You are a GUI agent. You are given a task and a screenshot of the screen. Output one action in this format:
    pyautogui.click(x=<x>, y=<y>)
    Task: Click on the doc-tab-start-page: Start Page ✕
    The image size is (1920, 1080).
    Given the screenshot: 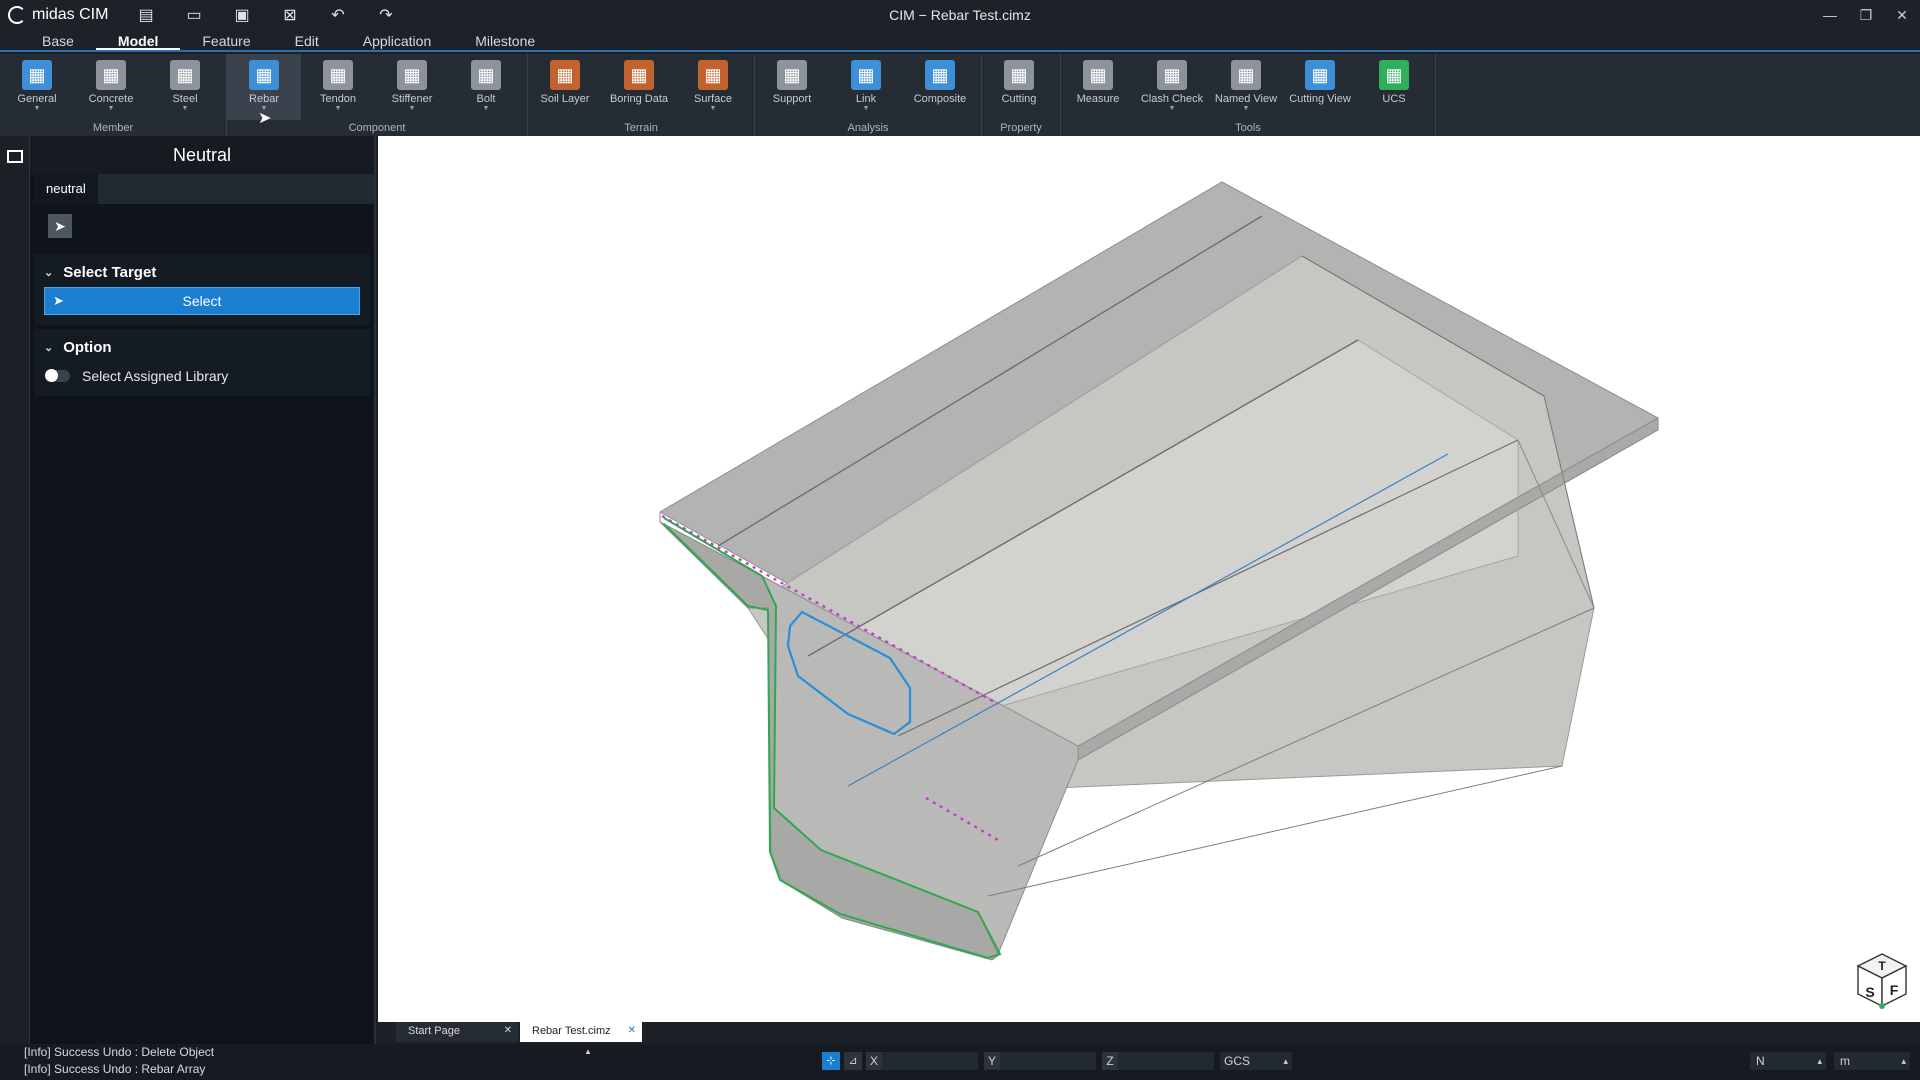 What is the action you would take?
    pyautogui.click(x=457, y=1032)
    